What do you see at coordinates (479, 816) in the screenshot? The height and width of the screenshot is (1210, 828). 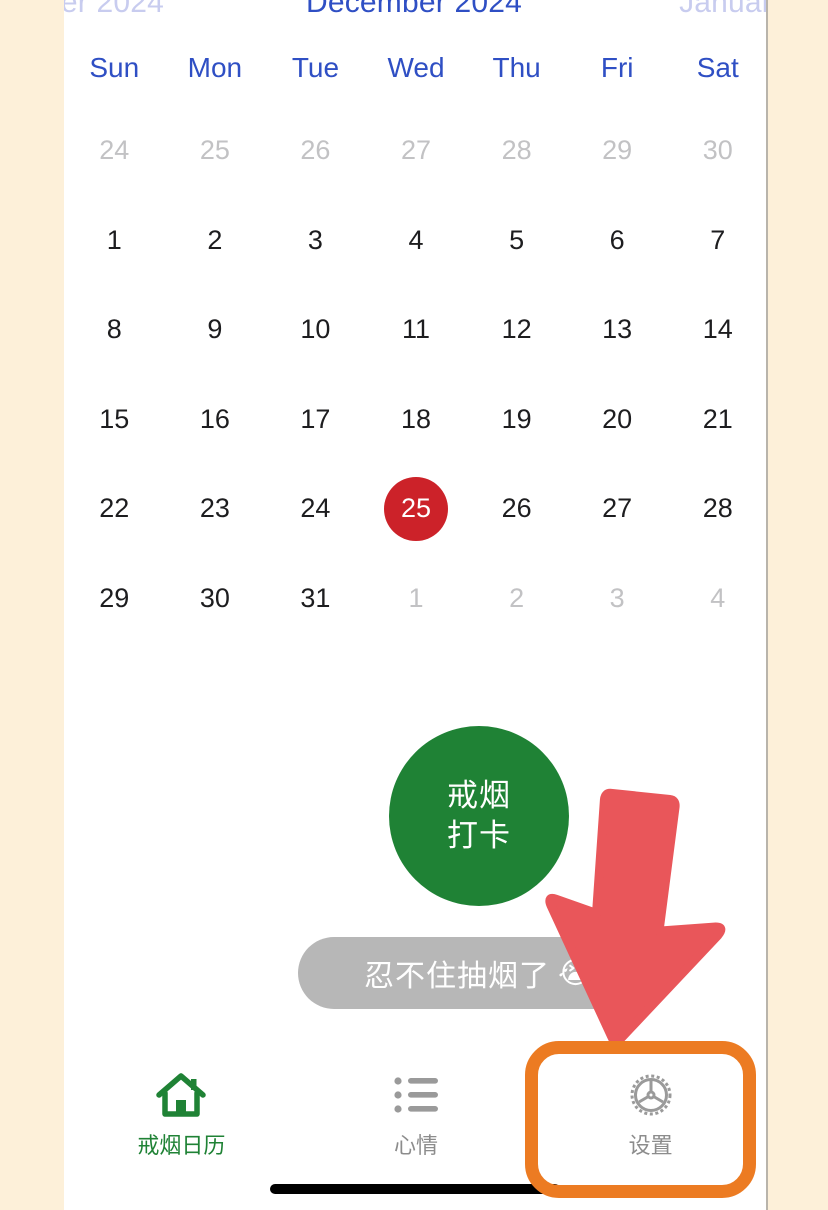 I see `checkin-button: 戒烟 打卡` at bounding box center [479, 816].